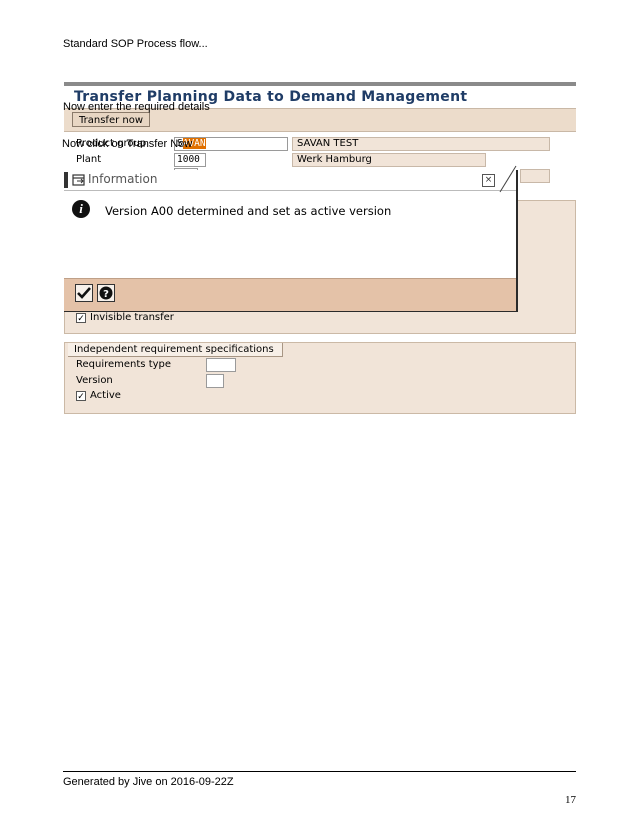 This screenshot has width=638, height=826. Describe the element at coordinates (81, 396) in the screenshot. I see `active-checkbox: ✓` at that location.